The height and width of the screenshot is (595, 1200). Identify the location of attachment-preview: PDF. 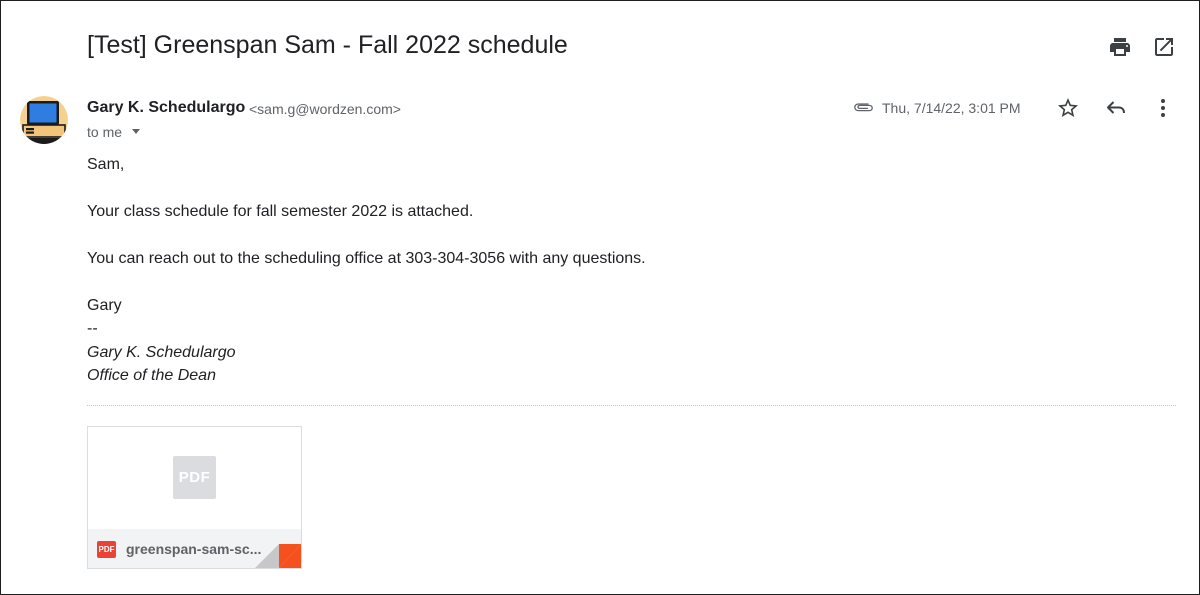
(194, 478).